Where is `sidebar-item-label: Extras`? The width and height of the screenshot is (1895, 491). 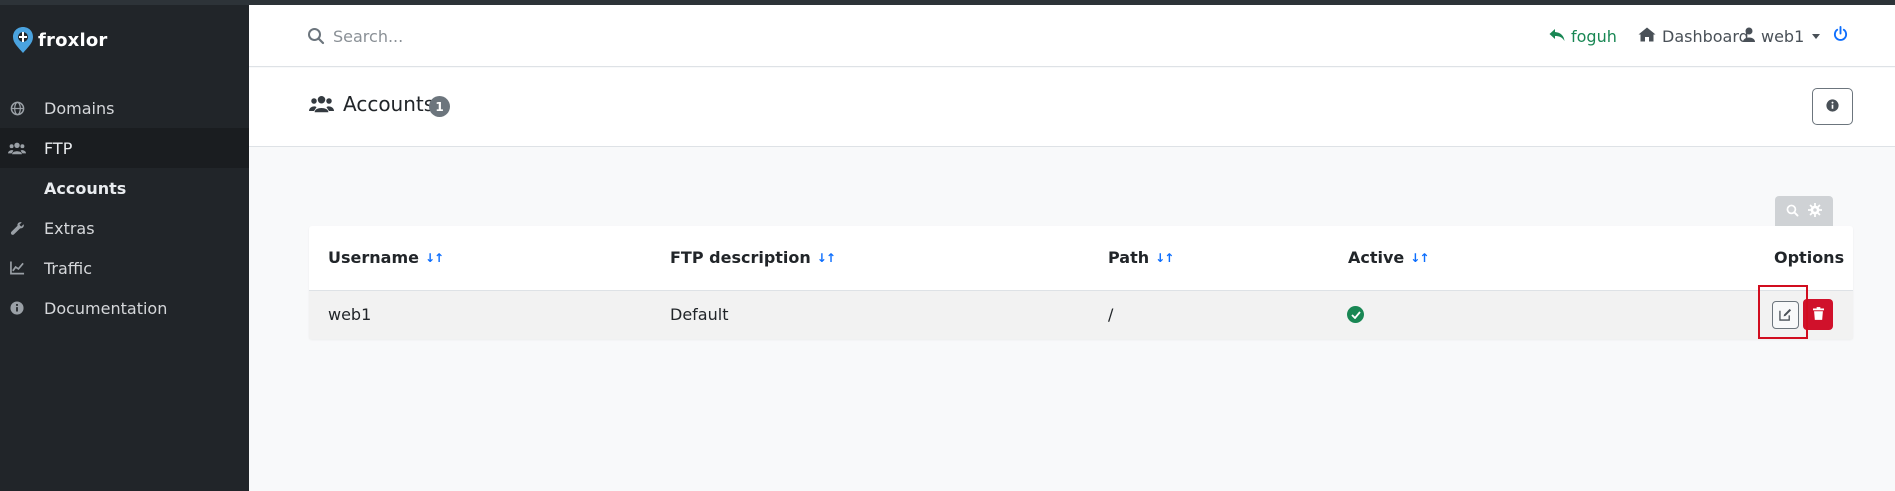
sidebar-item-label: Extras is located at coordinates (69, 228).